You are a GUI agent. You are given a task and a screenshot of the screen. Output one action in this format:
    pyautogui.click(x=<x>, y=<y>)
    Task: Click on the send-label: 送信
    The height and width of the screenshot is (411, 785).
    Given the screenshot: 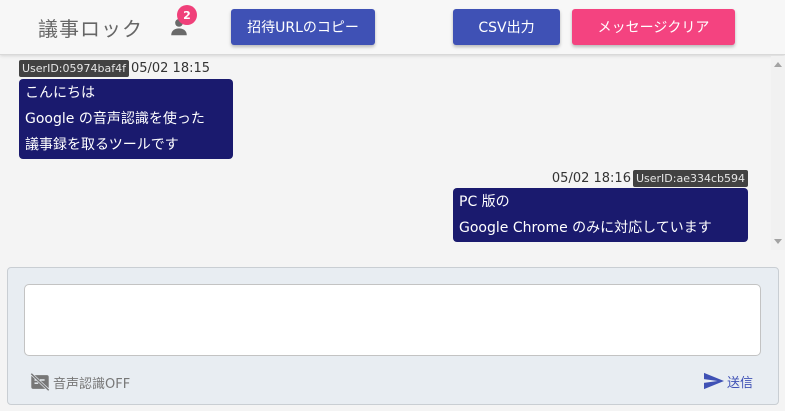 What is the action you would take?
    pyautogui.click(x=740, y=383)
    